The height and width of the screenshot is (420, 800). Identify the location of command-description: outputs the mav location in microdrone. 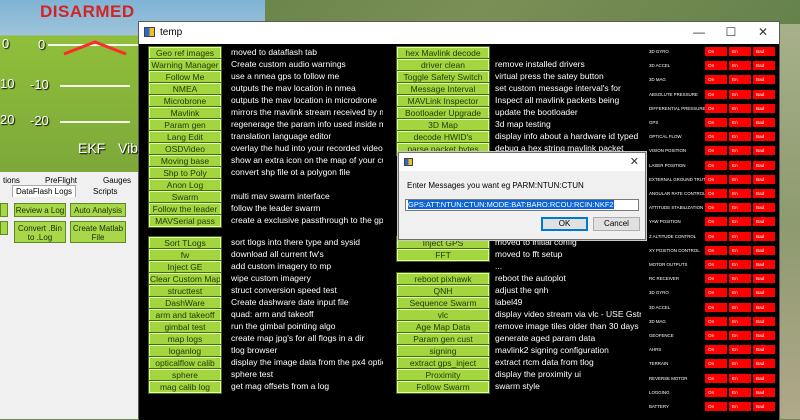
(304, 100).